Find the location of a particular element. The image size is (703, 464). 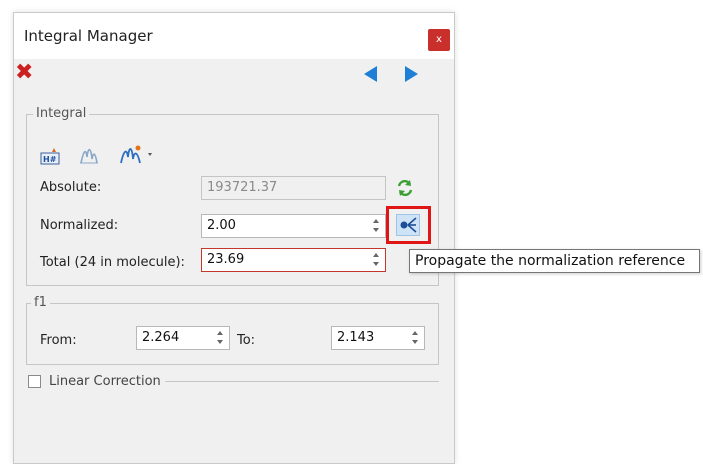

to-input: 2.143 is located at coordinates (378, 338).